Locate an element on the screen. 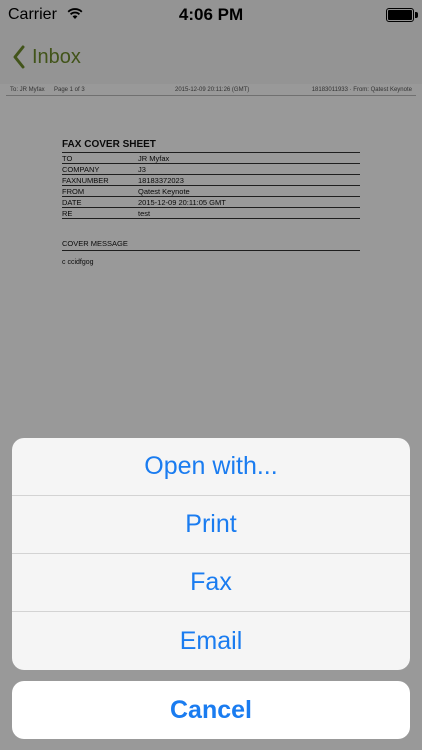  email-button: Email is located at coordinates (211, 641).